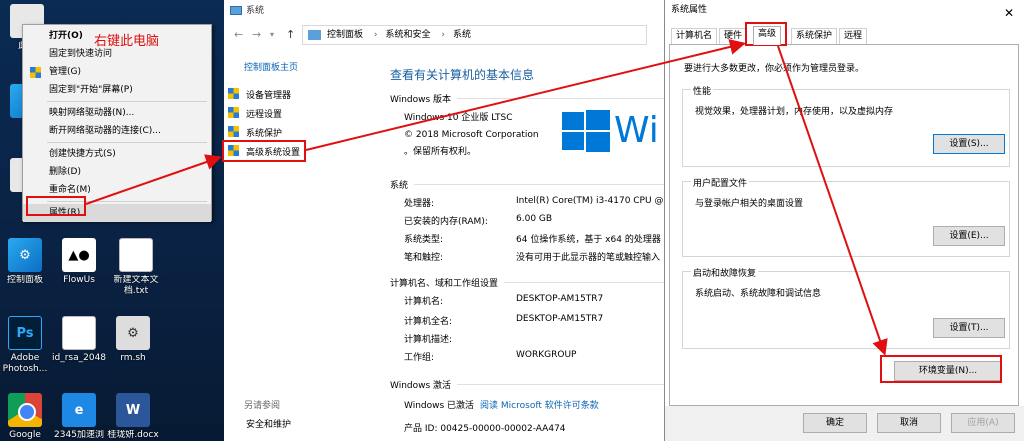  Describe the element at coordinates (577, 282) in the screenshot. I see `section-computer-name: 计算机名、域和工作组设置` at that location.